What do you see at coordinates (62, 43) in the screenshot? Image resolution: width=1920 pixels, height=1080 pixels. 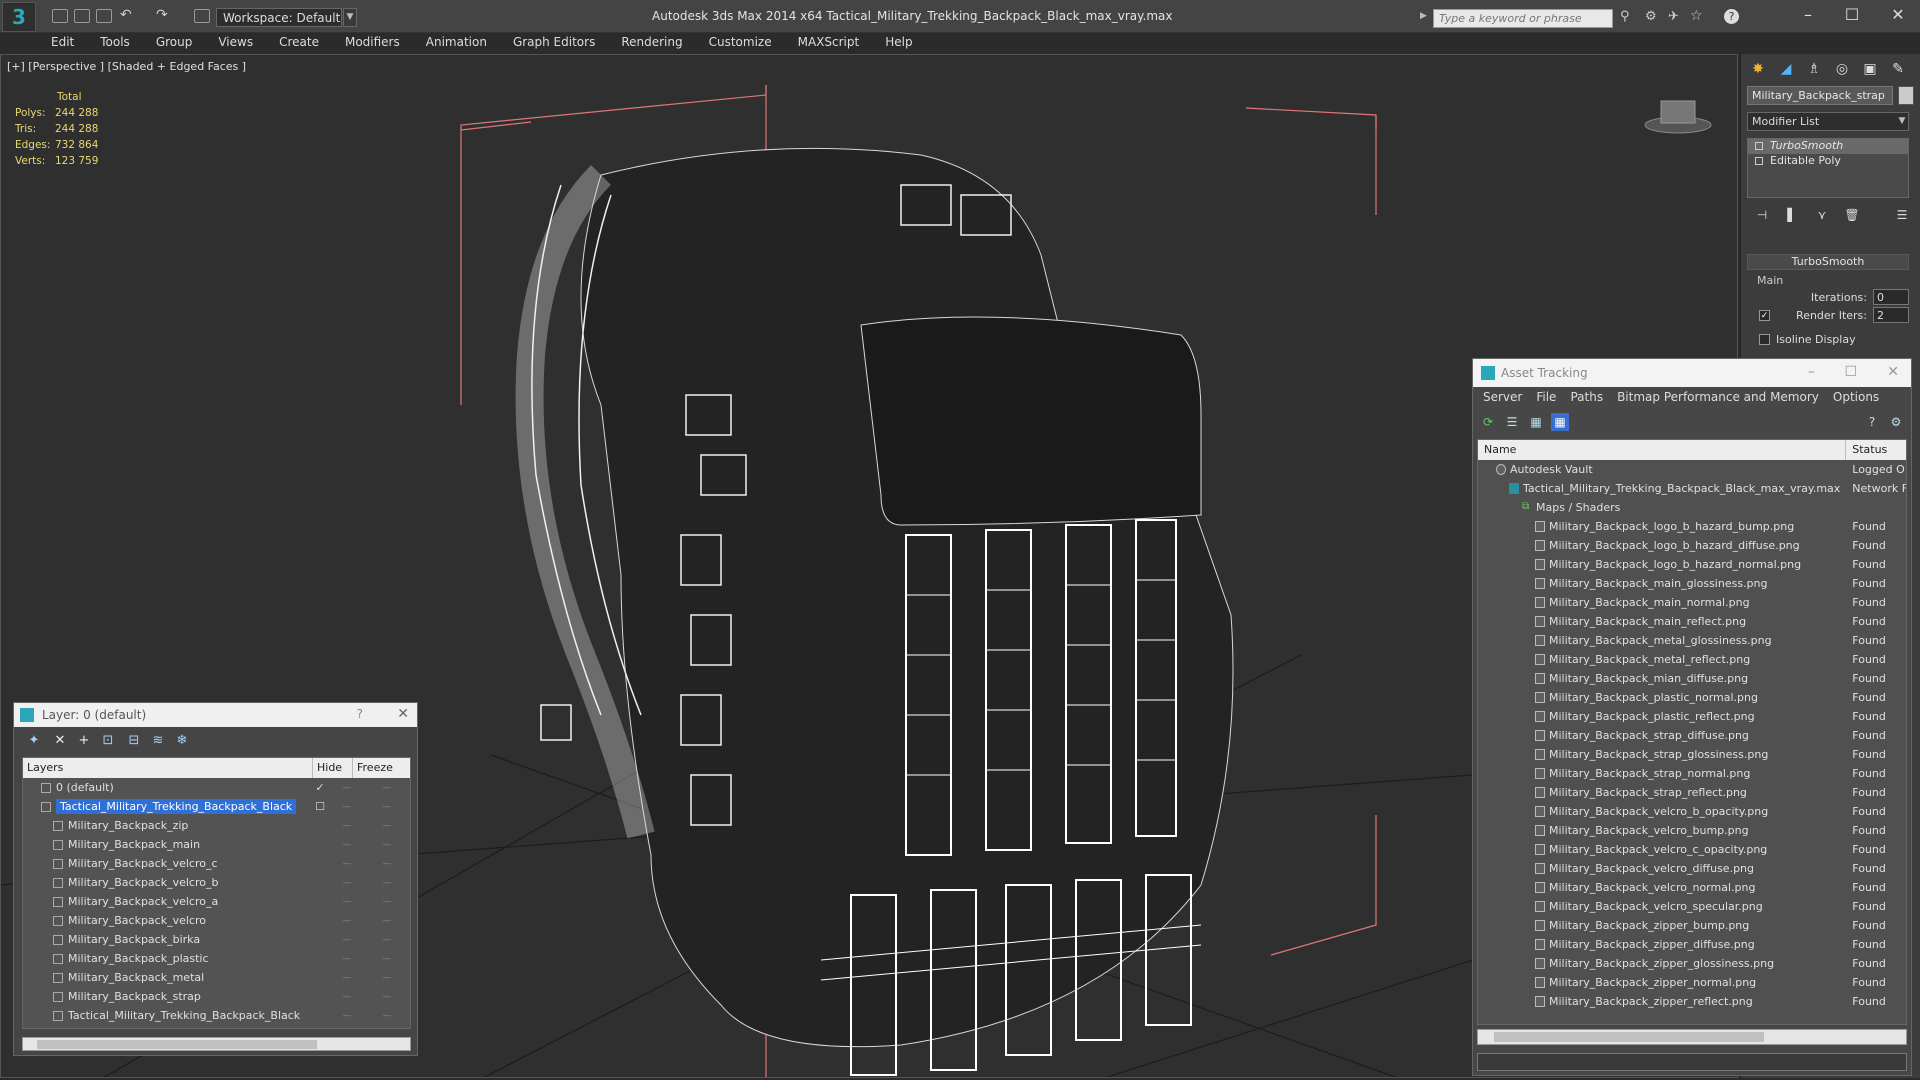 I see `menu-edit: Edit` at bounding box center [62, 43].